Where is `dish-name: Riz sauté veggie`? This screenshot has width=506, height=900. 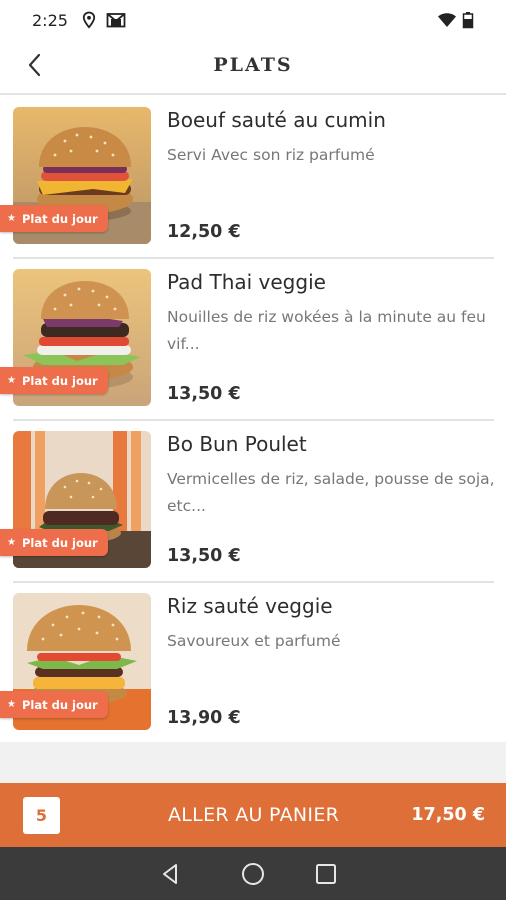 dish-name: Riz sauté veggie is located at coordinates (250, 606).